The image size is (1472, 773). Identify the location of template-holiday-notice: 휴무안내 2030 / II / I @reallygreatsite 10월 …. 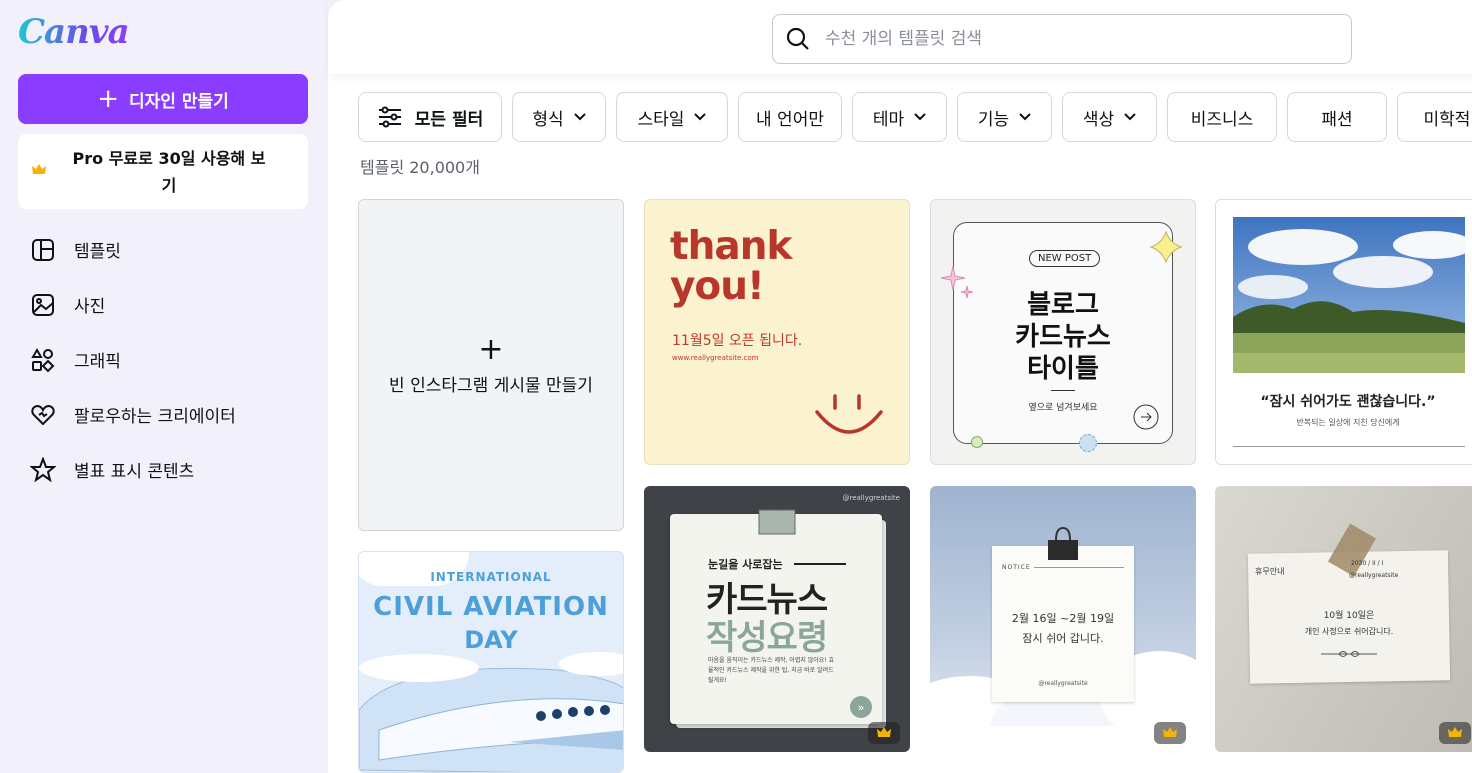
(1343, 619).